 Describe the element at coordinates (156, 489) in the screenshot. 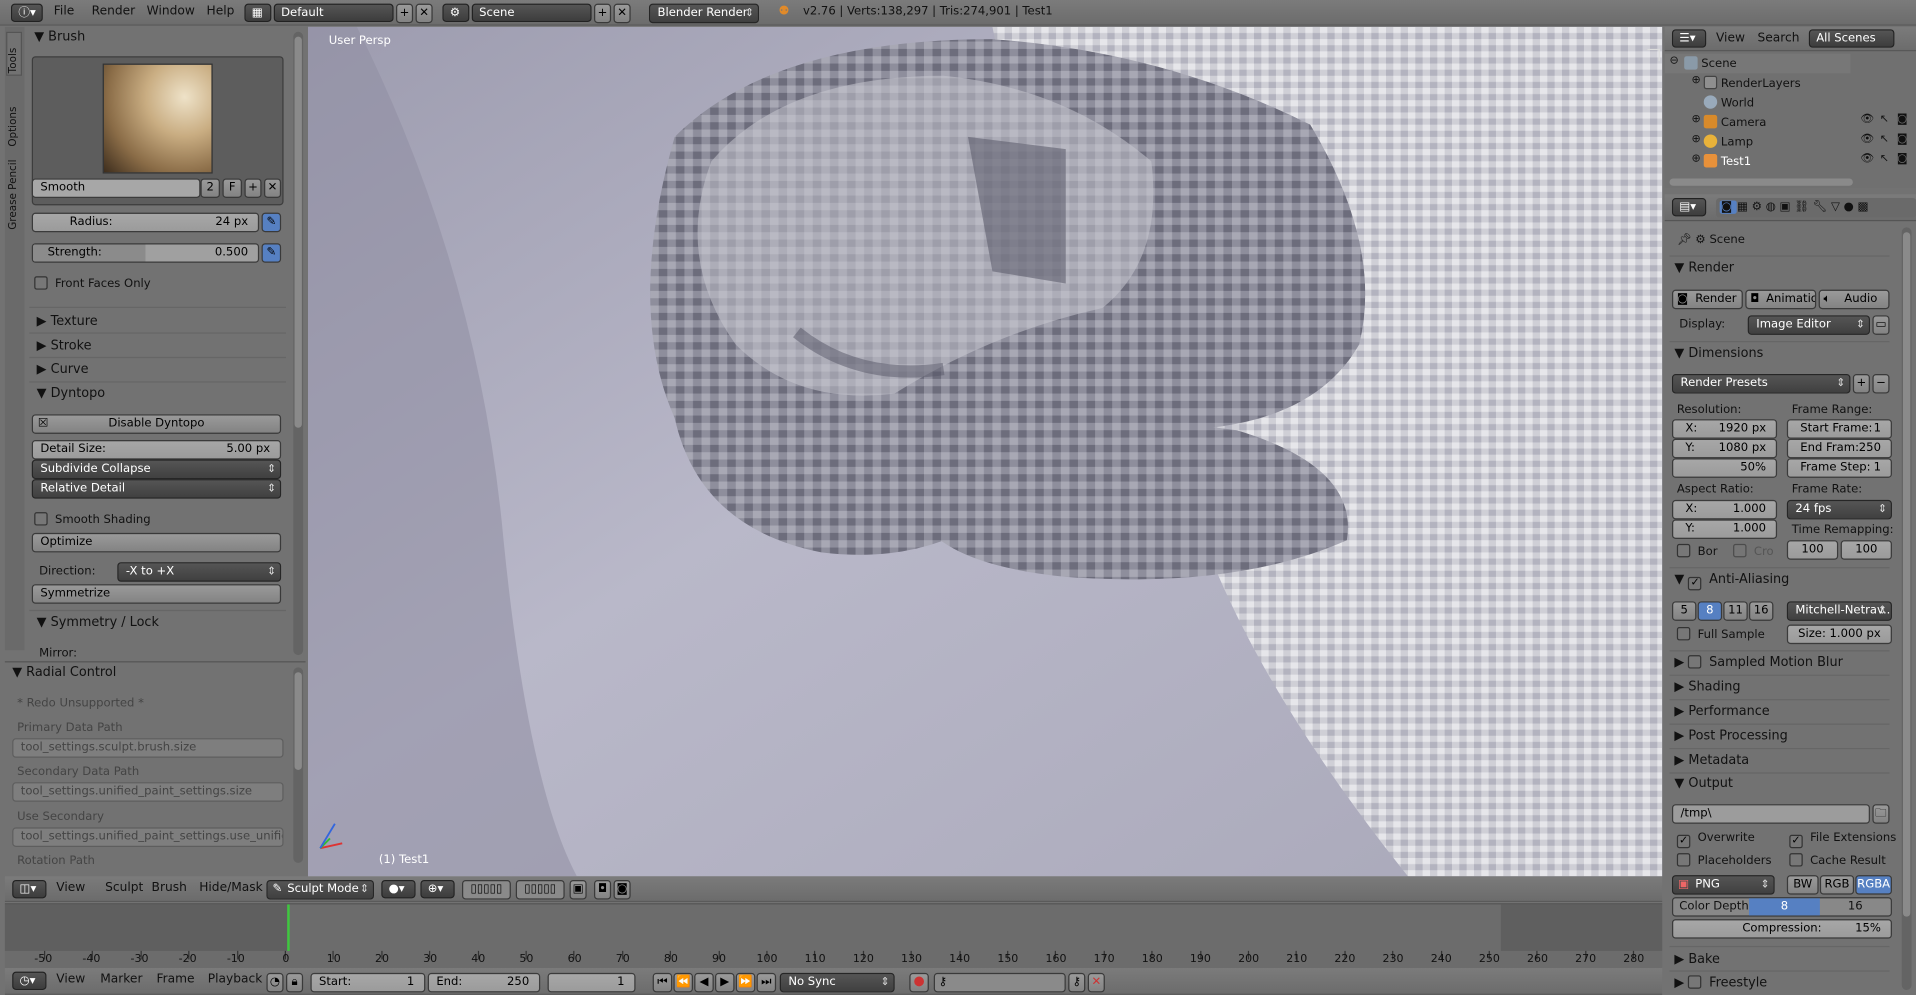

I see `detail-type-select: Relative Detail` at that location.